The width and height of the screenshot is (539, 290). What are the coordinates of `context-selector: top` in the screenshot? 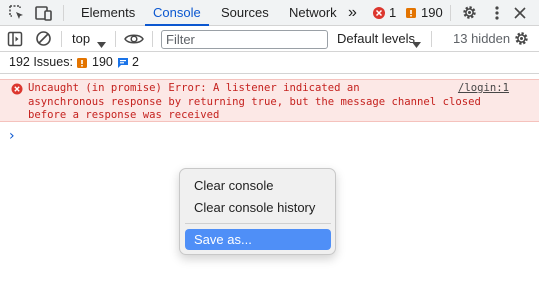 It's located at (81, 38).